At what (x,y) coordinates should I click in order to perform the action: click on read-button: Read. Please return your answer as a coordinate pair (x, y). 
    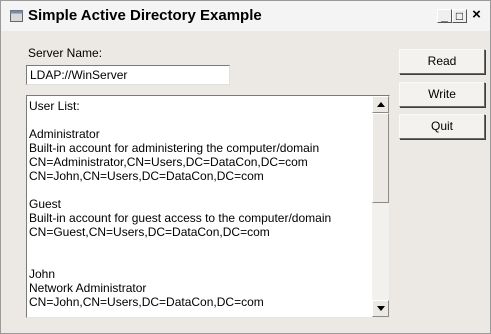
    Looking at the image, I should click on (442, 61).